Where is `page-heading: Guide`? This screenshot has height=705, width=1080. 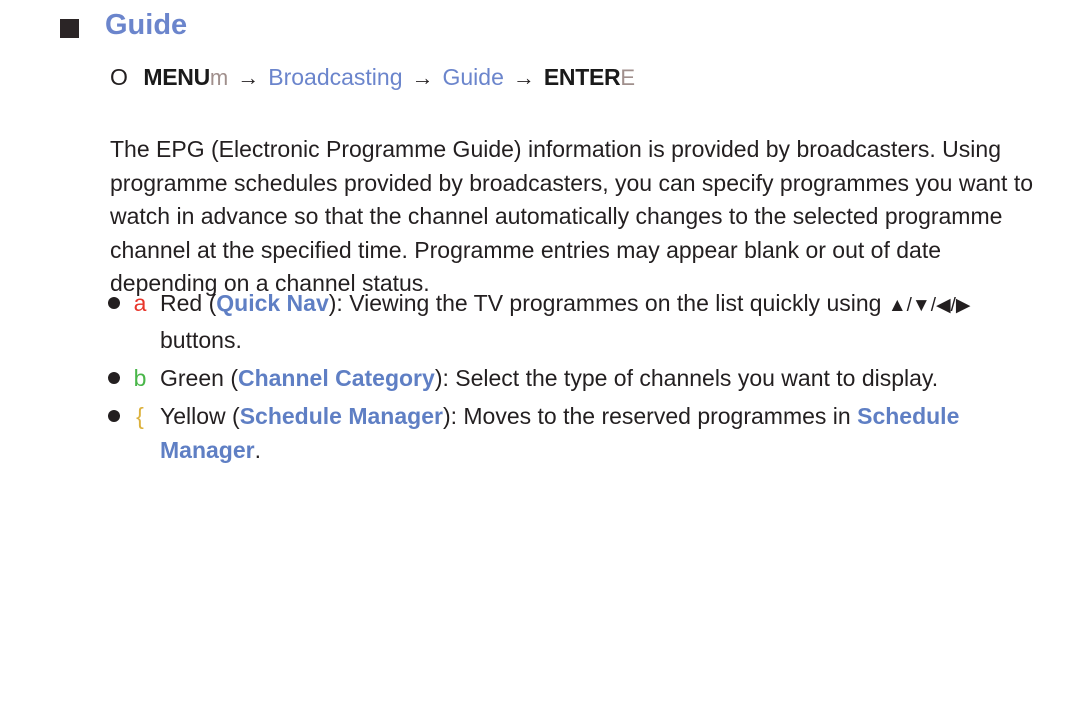
page-heading: Guide is located at coordinates (123, 25).